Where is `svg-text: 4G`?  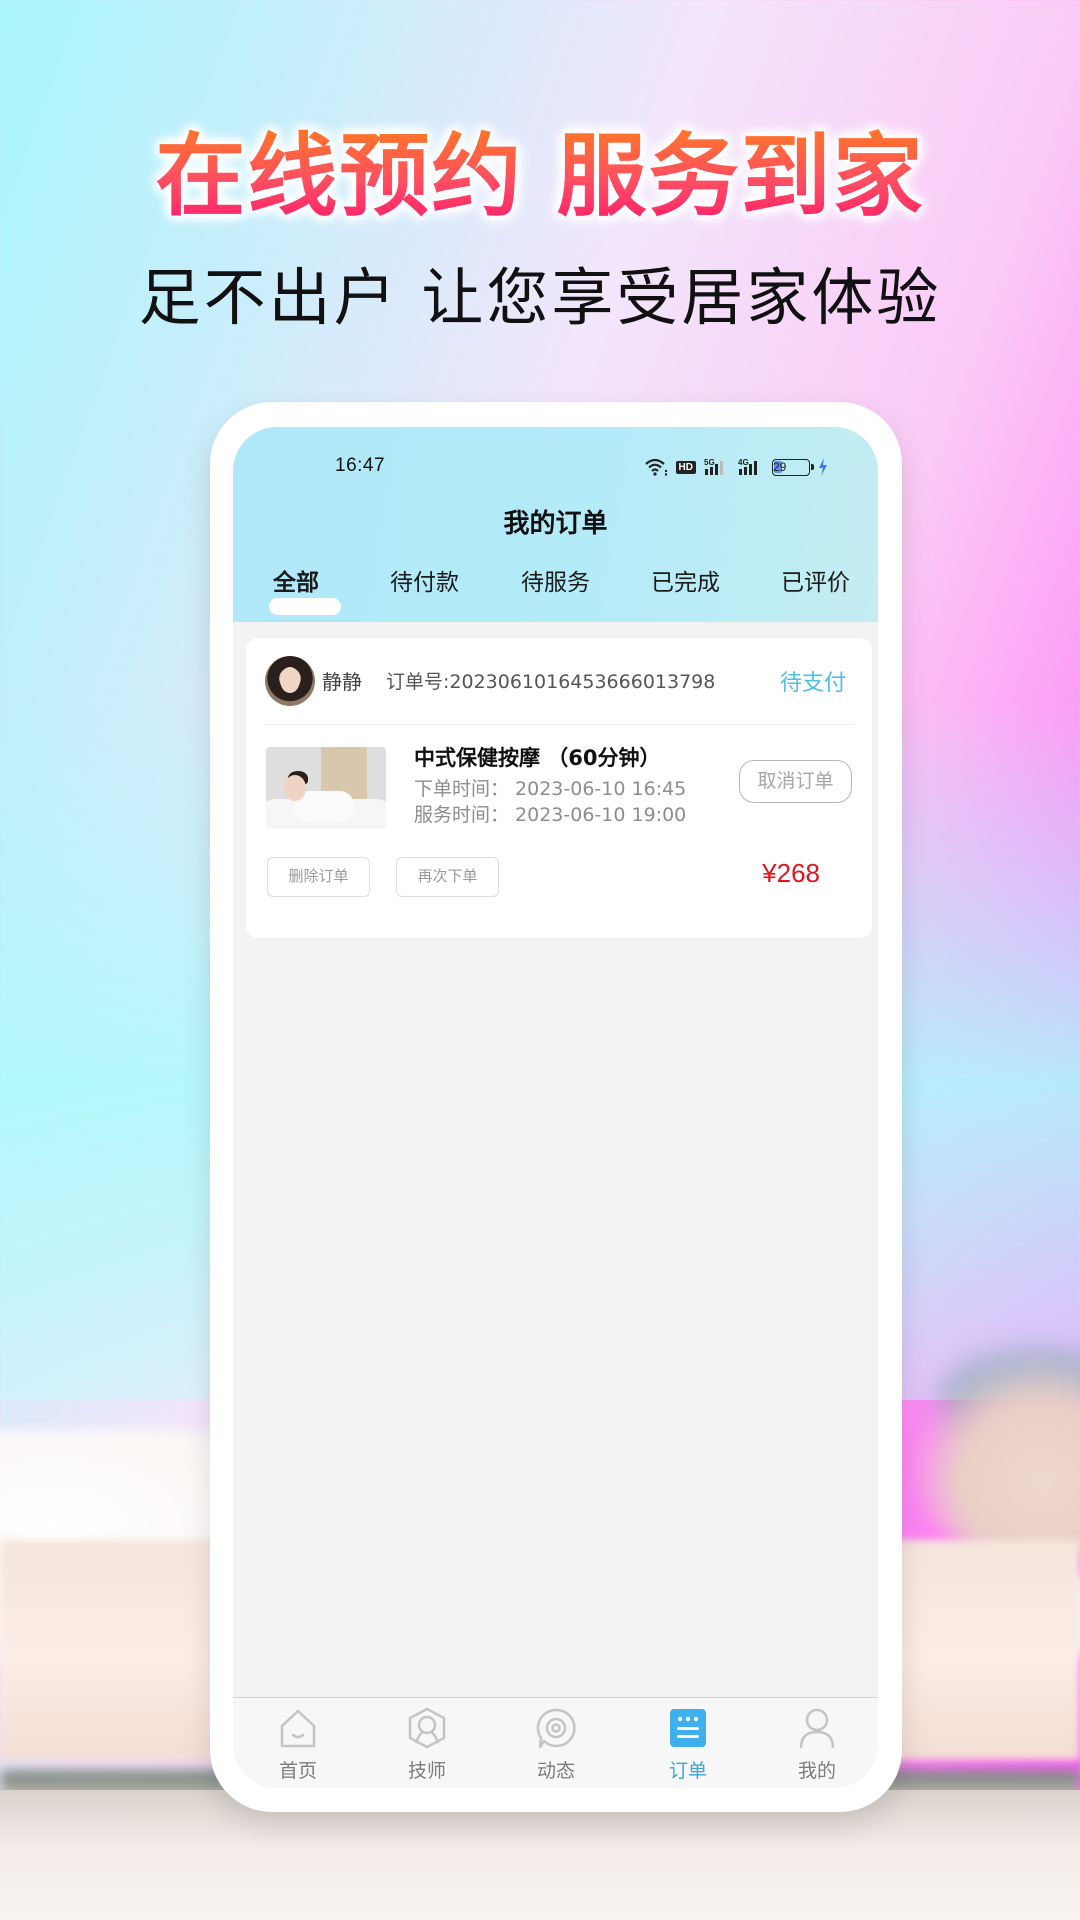
svg-text: 4G is located at coordinates (743, 462).